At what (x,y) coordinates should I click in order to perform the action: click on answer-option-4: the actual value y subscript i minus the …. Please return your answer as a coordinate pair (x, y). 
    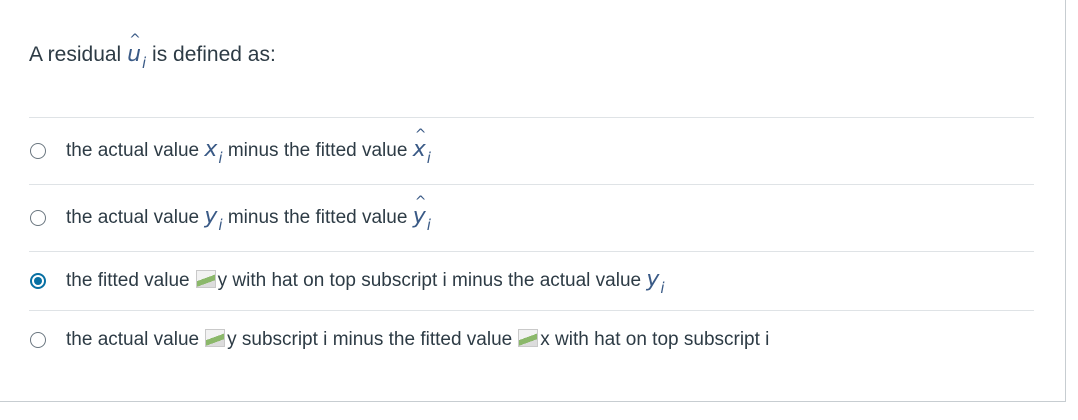
    Looking at the image, I should click on (531, 339).